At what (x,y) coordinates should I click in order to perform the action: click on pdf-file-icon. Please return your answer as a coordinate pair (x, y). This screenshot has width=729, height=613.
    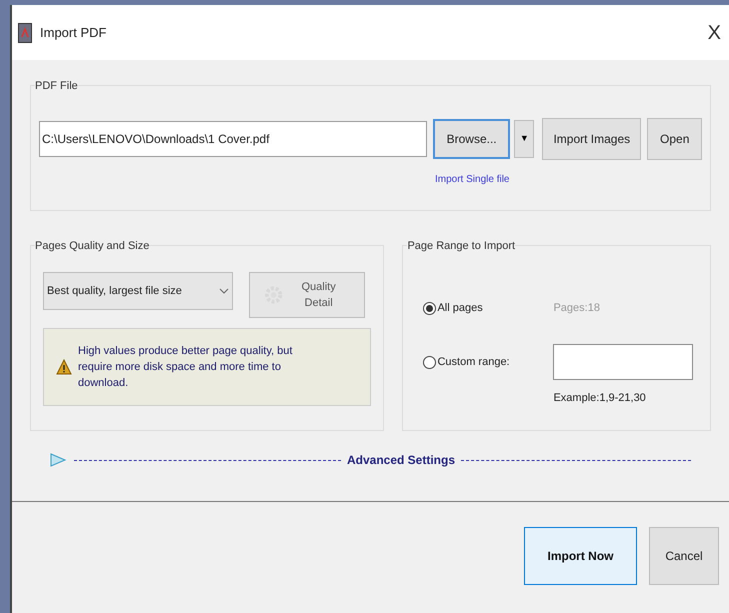
    Looking at the image, I should click on (25, 32).